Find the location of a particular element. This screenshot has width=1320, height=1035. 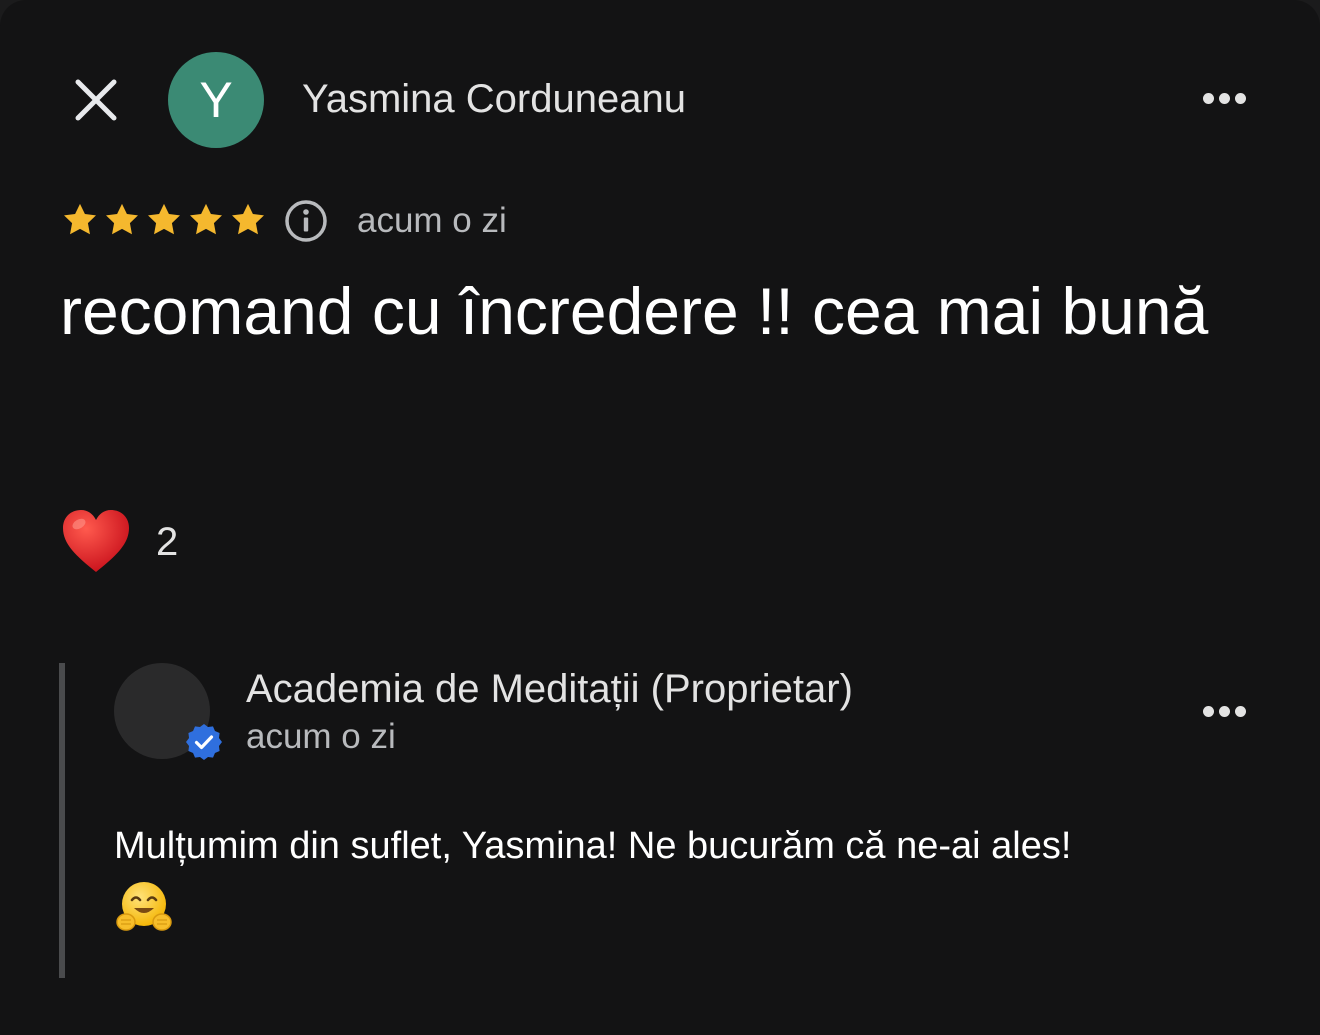

heart-reaction-button: 2 is located at coordinates (119, 542).